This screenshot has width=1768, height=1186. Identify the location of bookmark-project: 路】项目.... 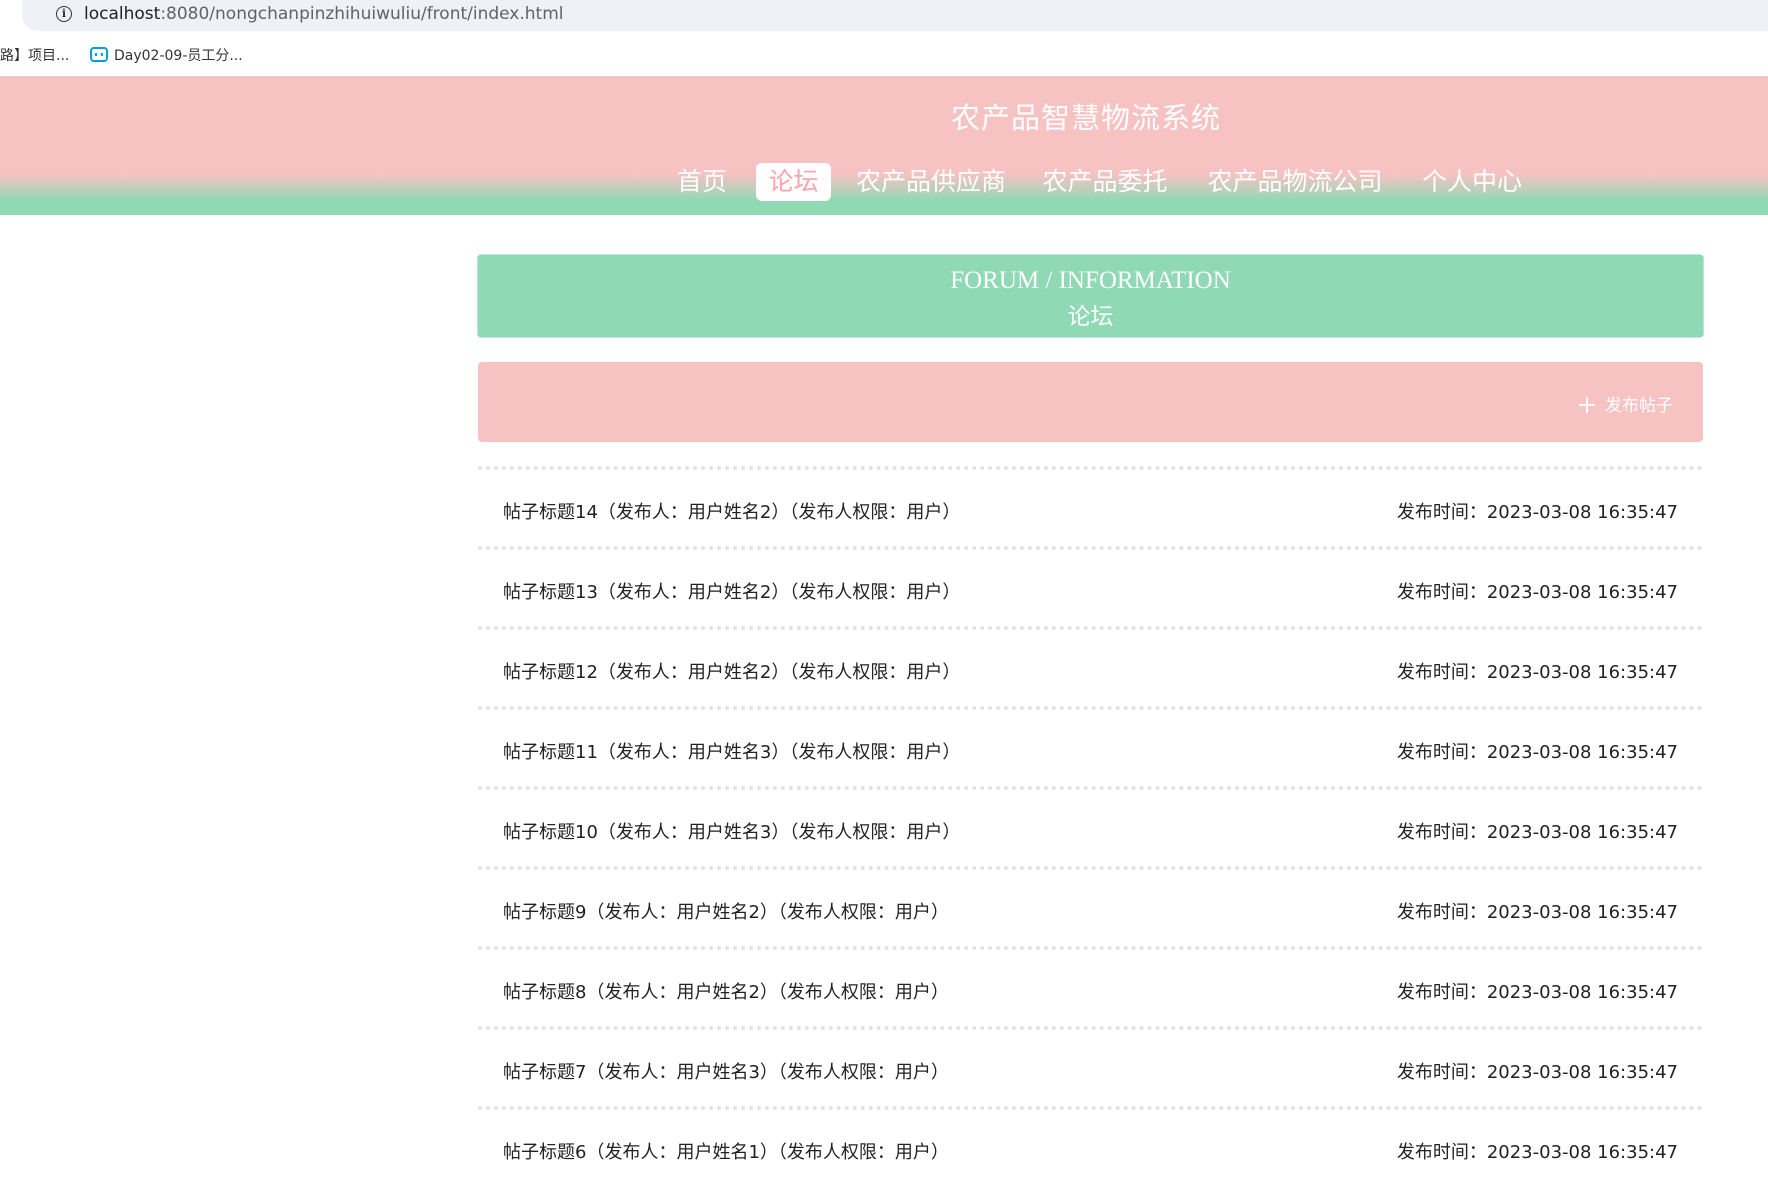
(34, 55).